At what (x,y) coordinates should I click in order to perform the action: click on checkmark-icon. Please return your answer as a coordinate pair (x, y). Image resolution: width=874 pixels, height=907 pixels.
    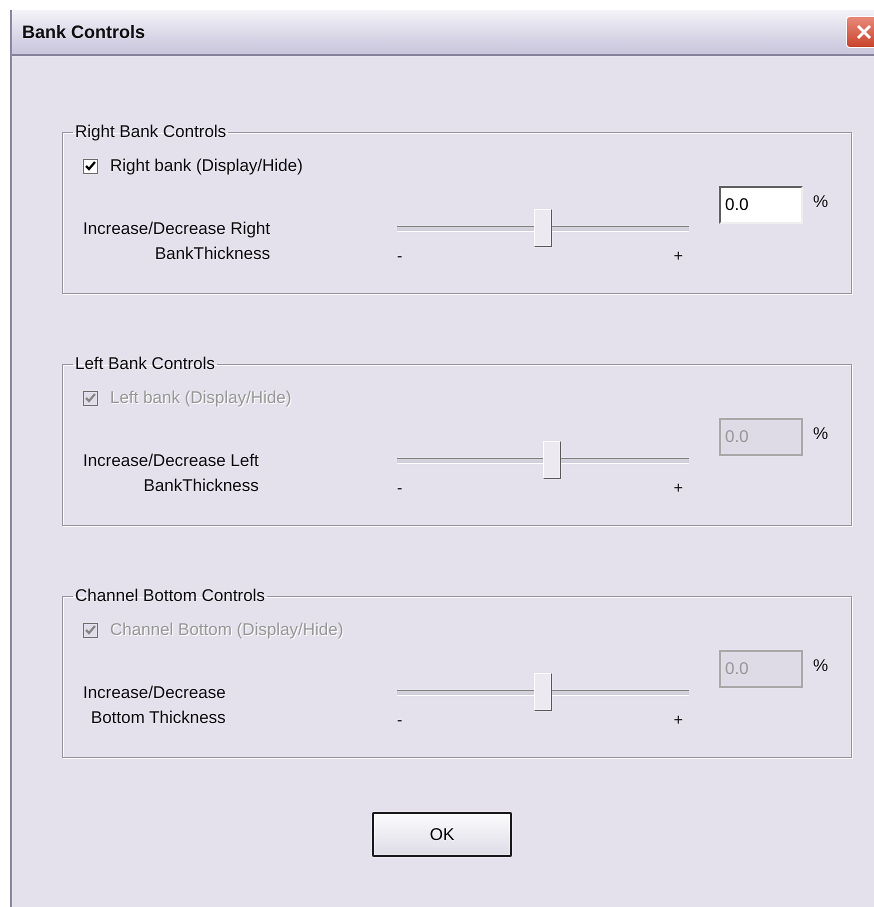
    Looking at the image, I should click on (90, 166).